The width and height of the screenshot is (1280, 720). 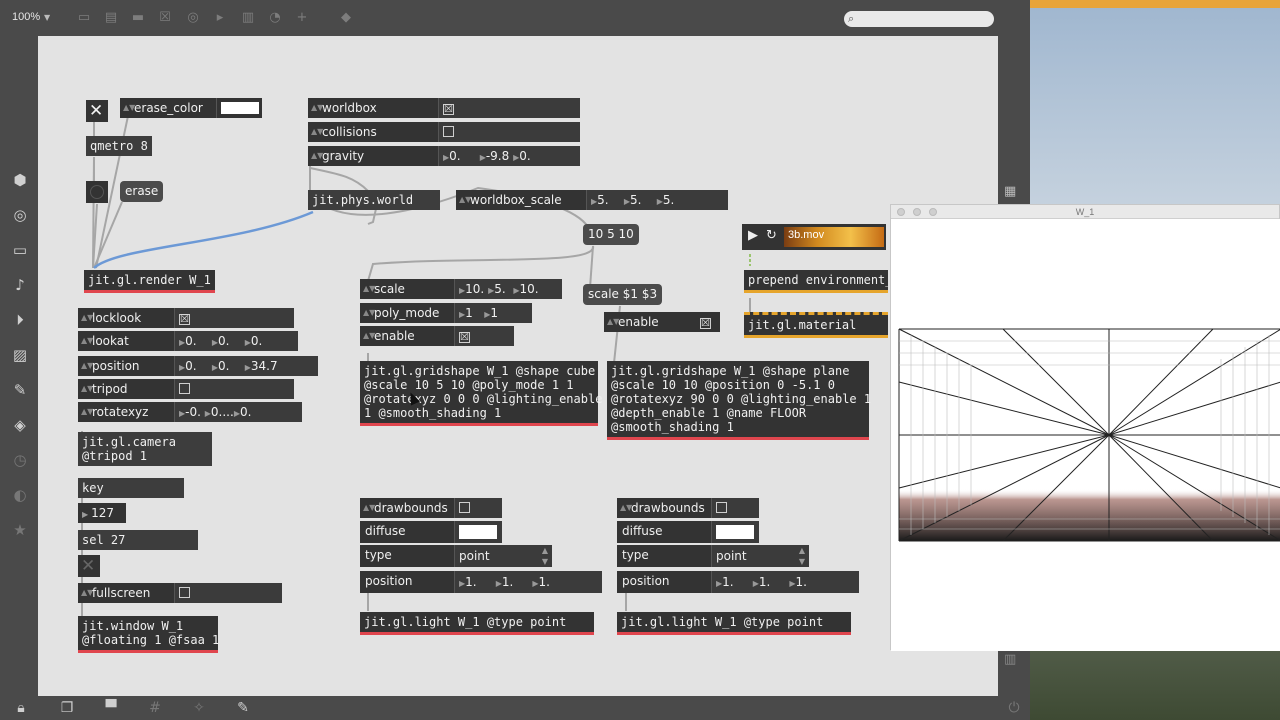 I want to click on debug-icon: ✧, so click(x=199, y=708).